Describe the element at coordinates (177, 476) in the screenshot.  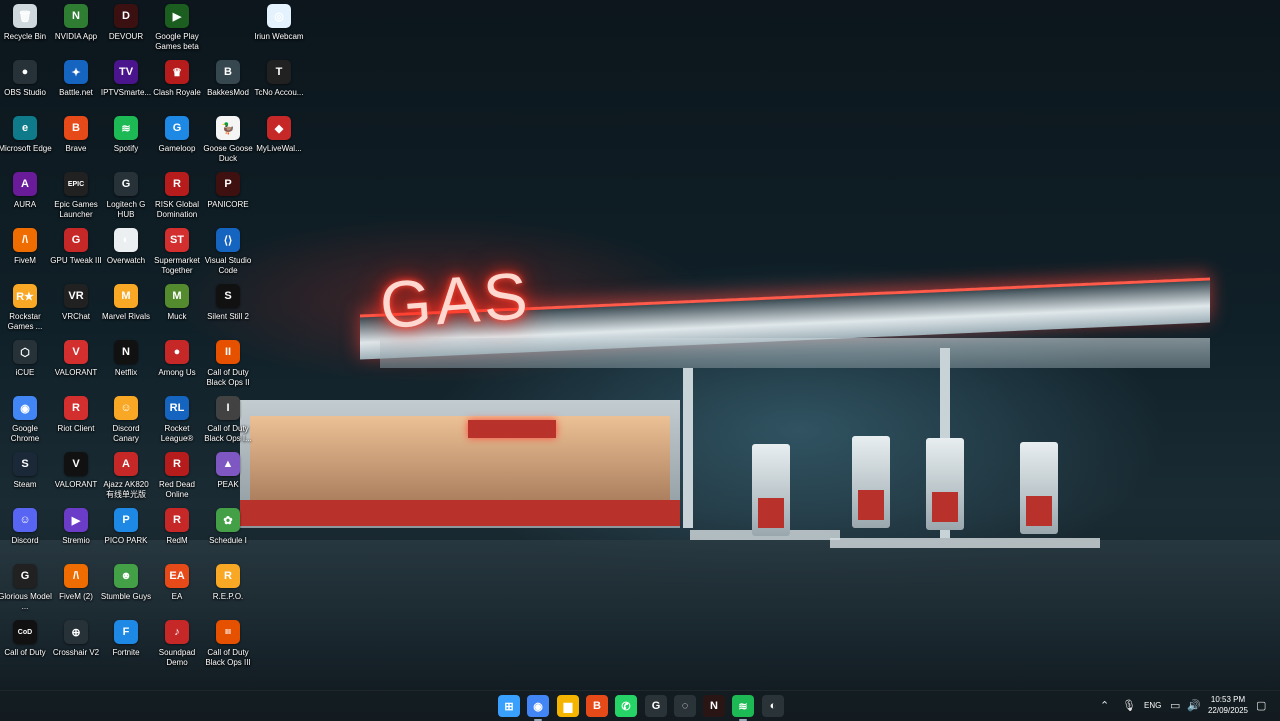
I see `desktop-shortcut: R Red Dead Online` at that location.